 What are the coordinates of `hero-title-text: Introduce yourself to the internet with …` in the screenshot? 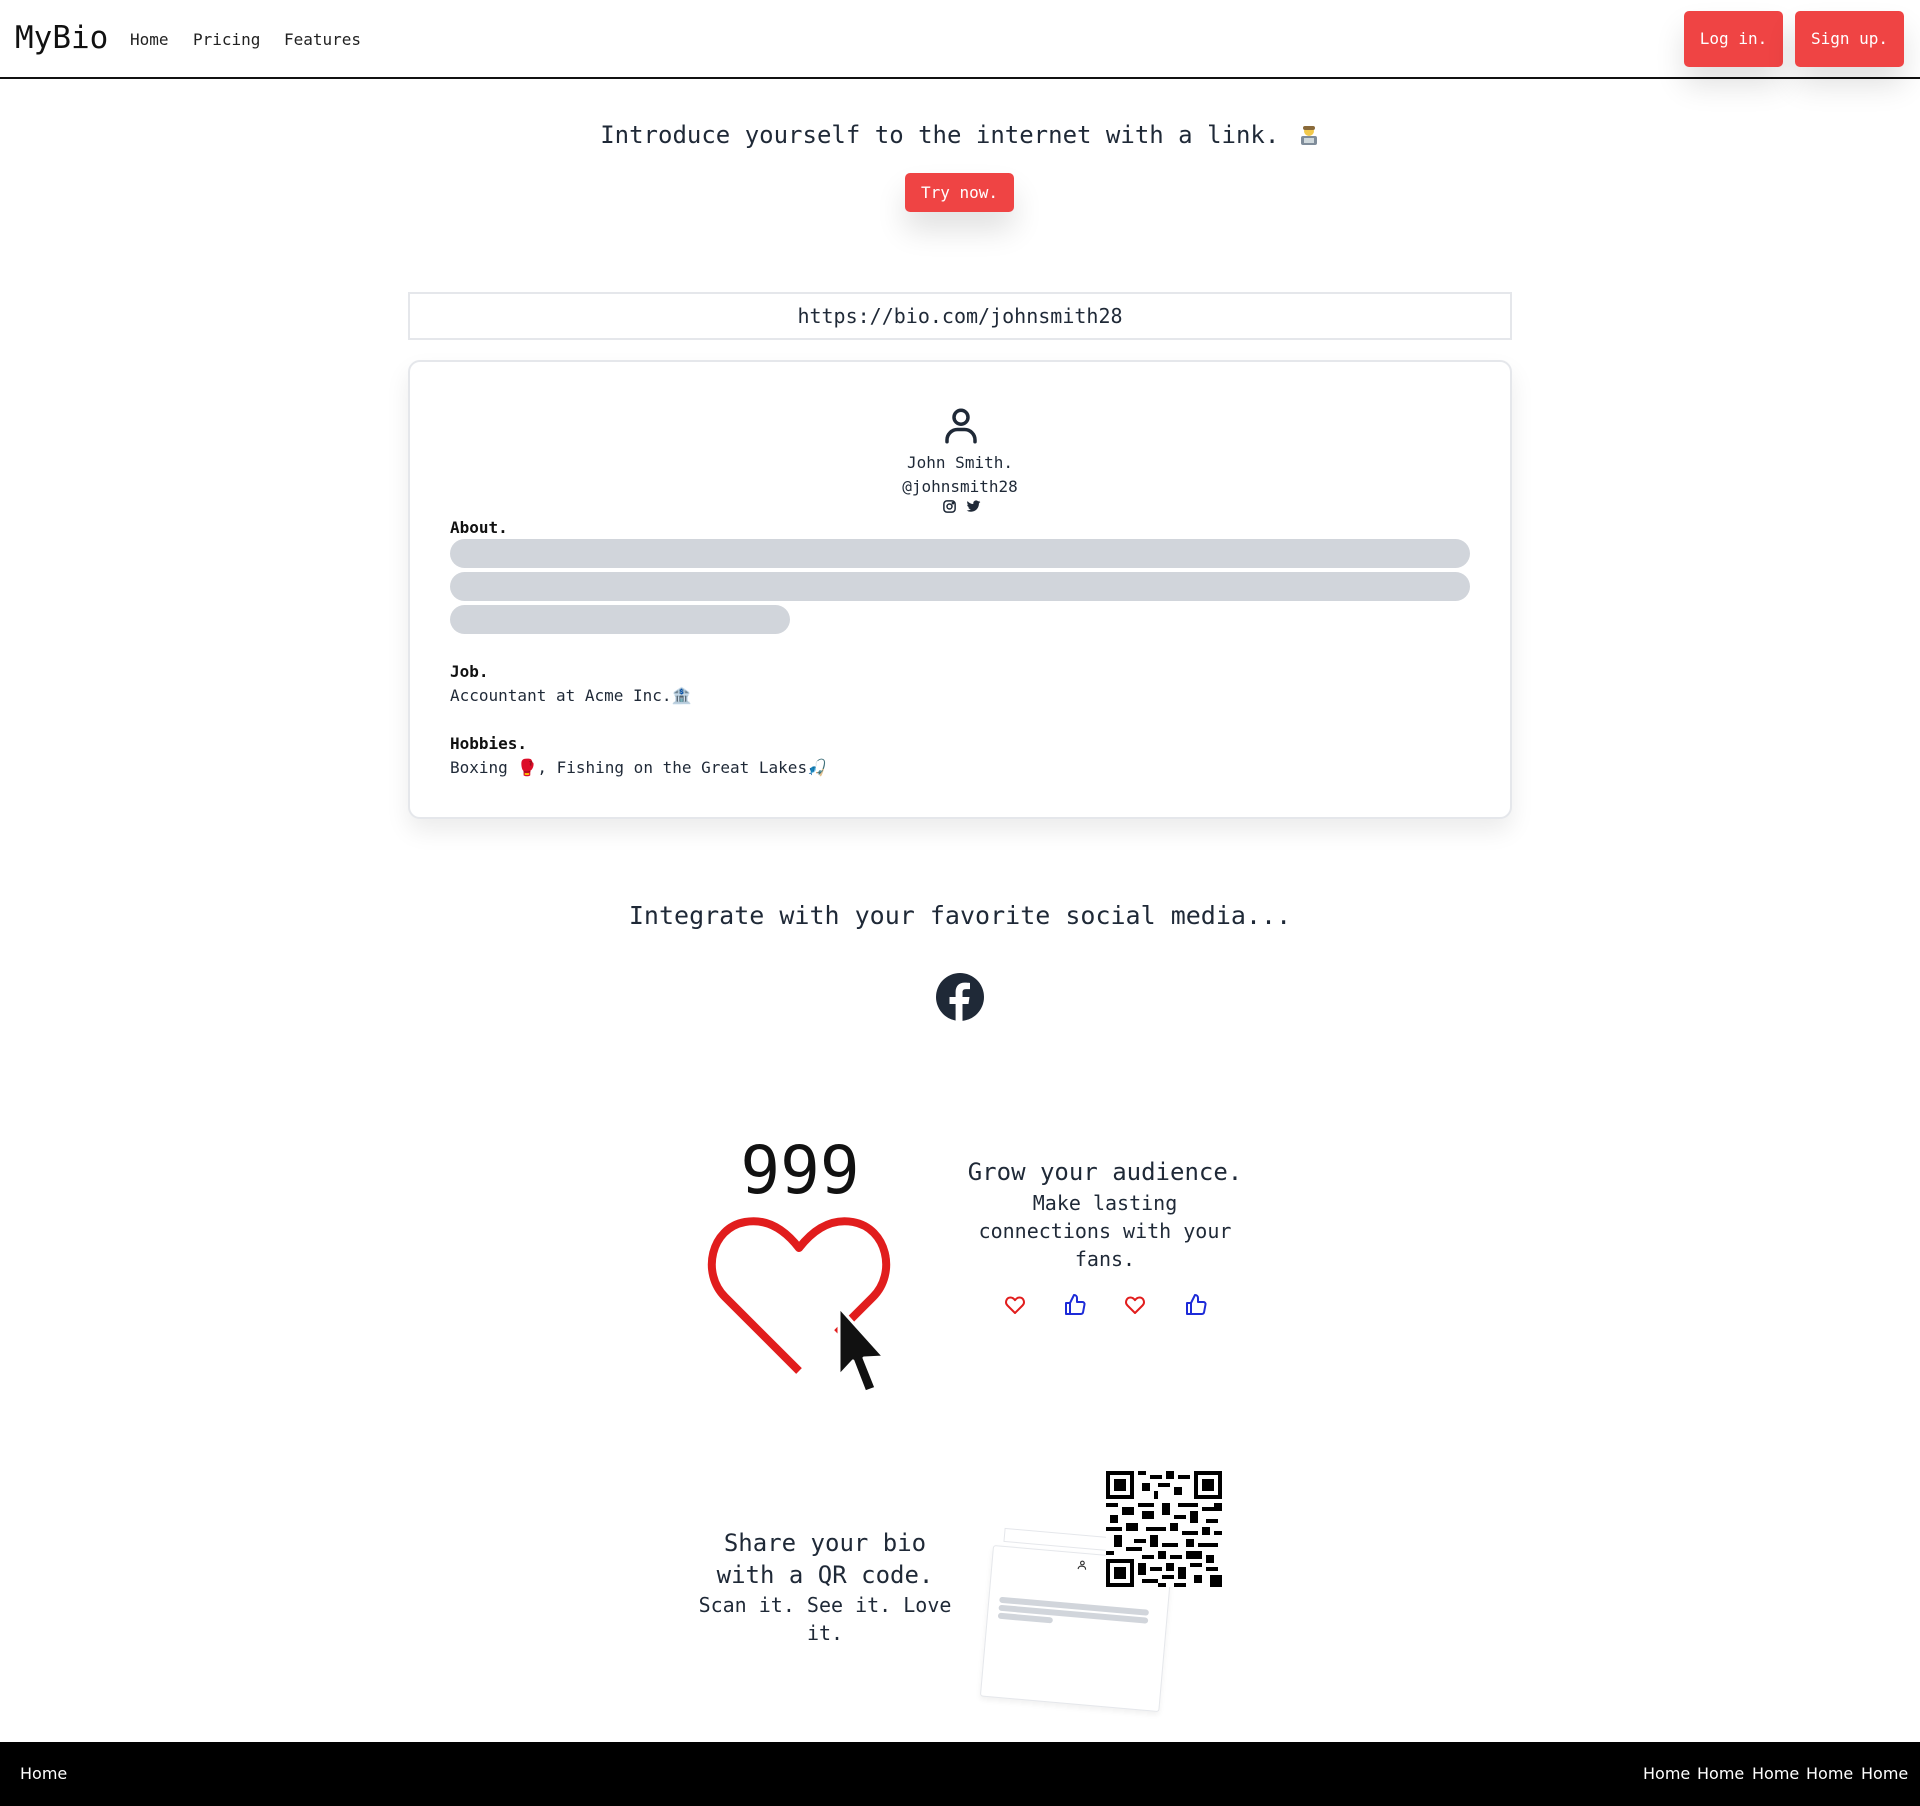 It's located at (940, 135).